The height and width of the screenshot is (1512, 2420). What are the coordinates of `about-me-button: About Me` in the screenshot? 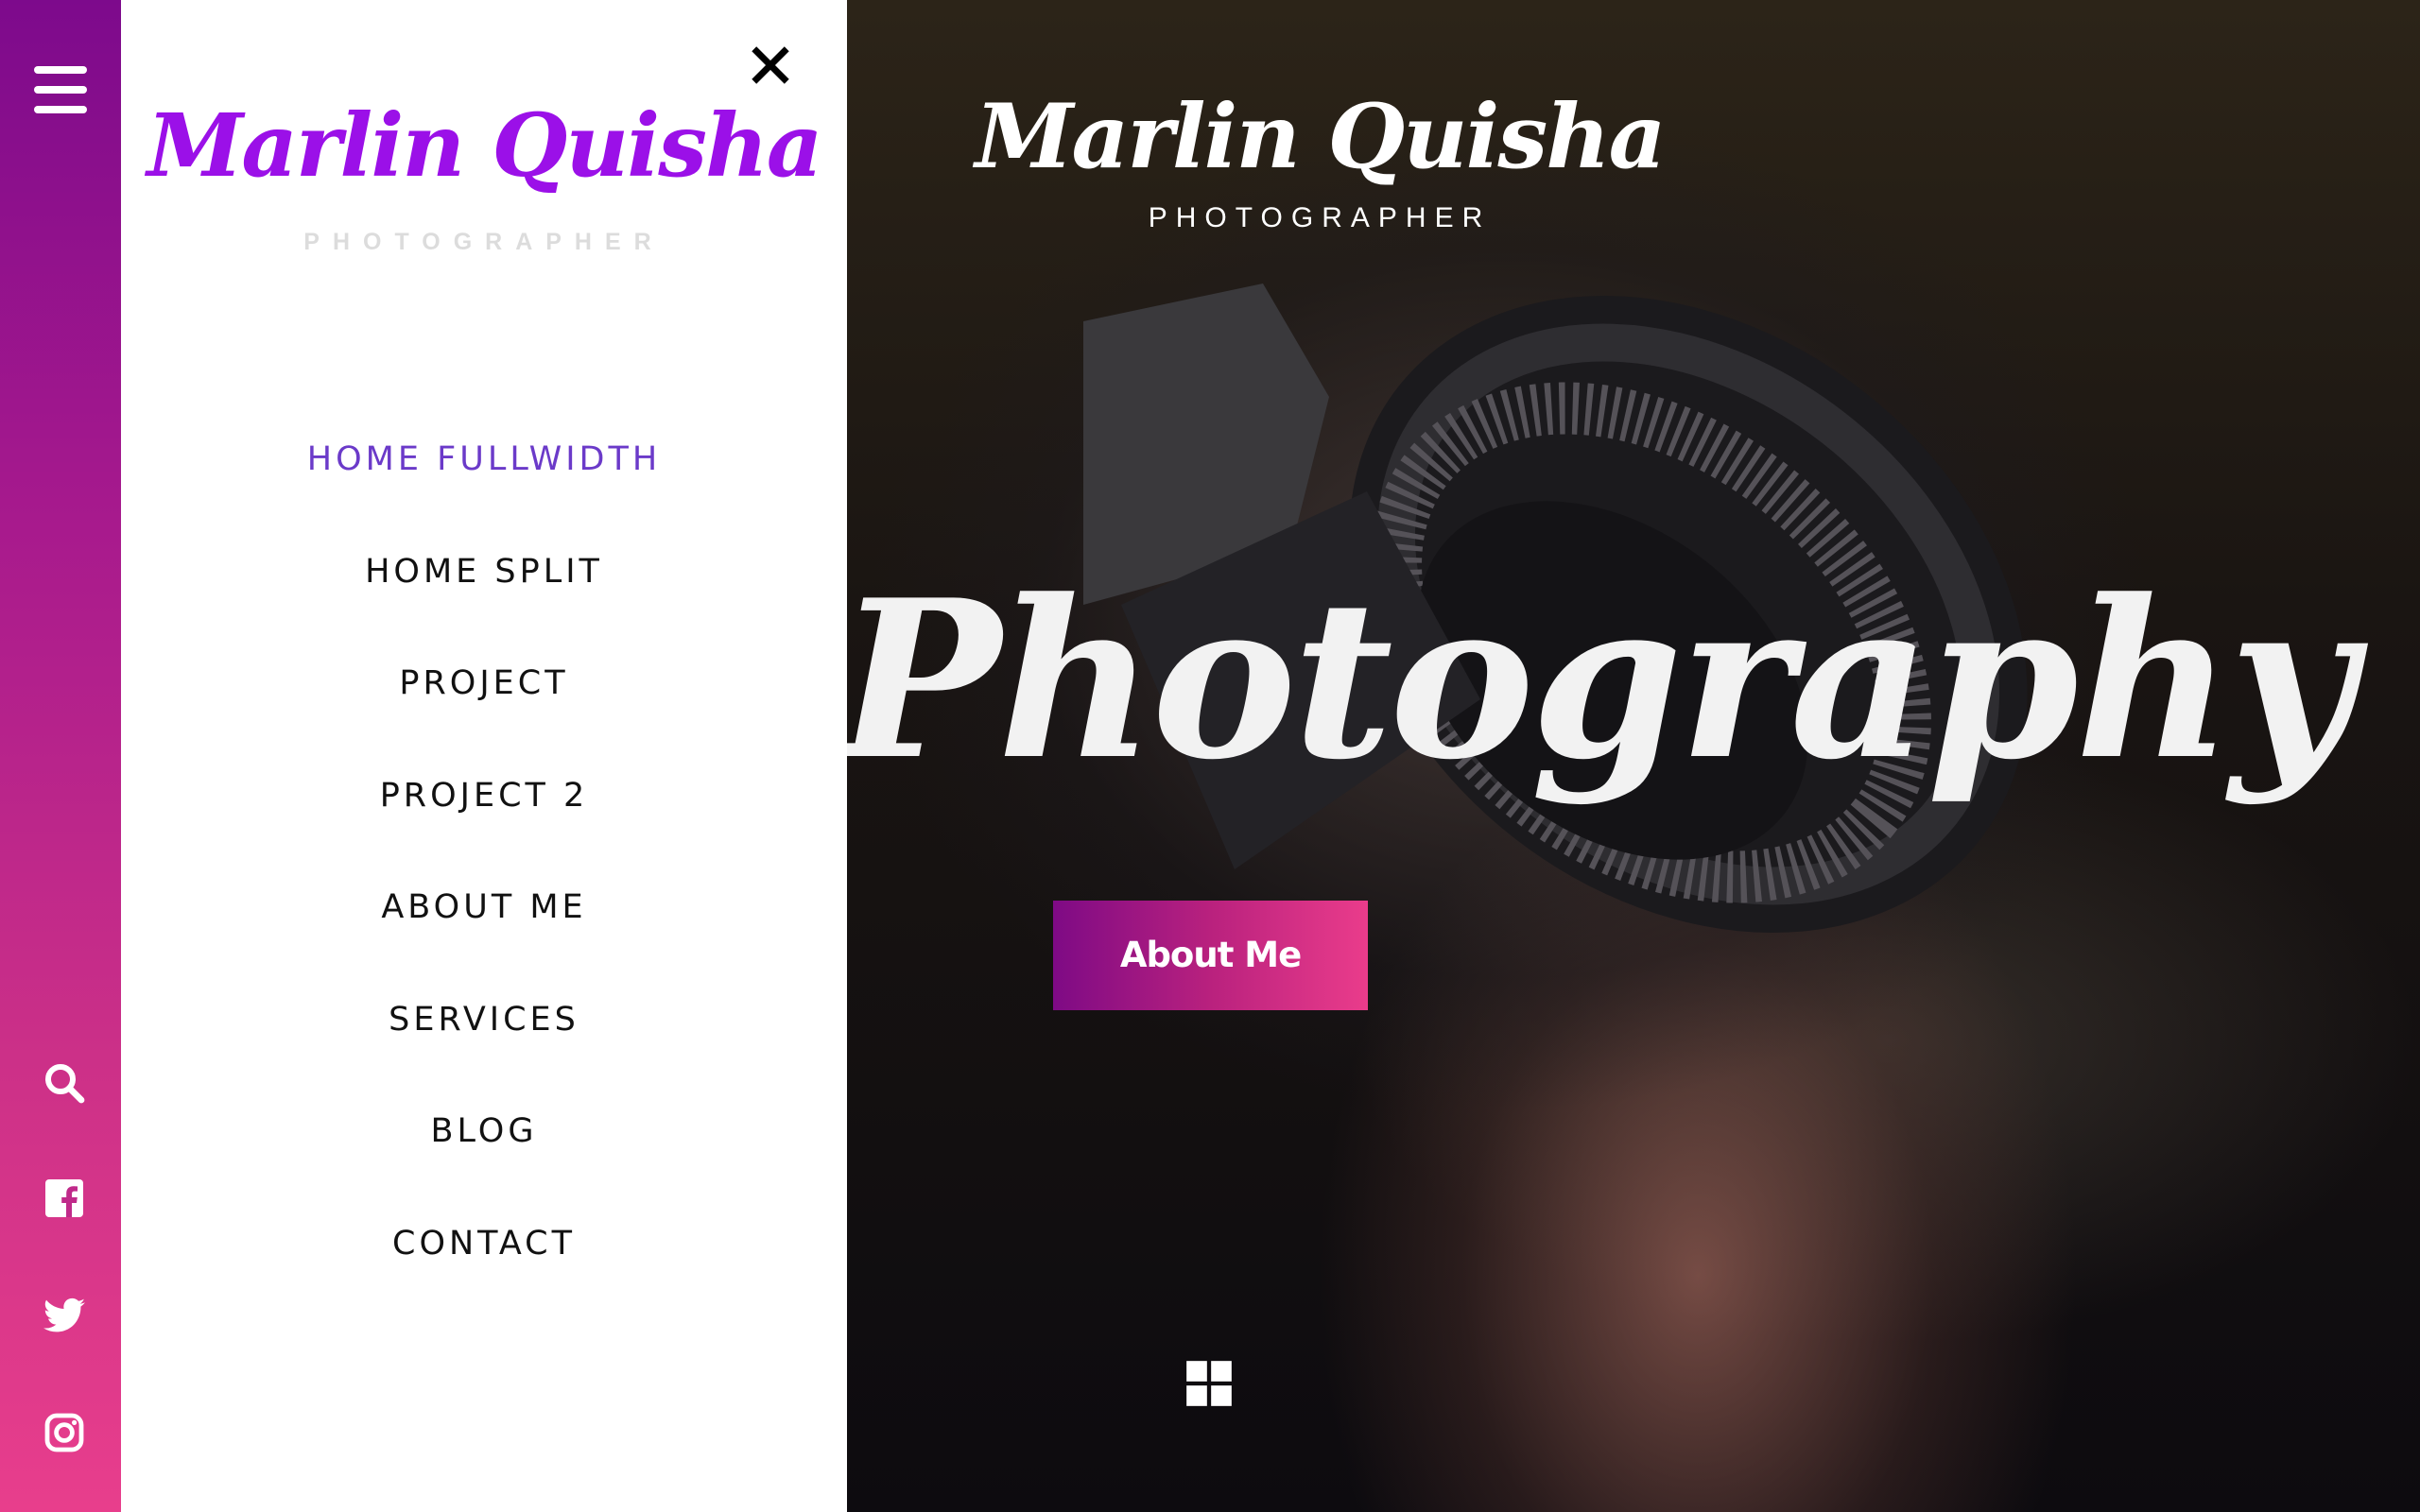 It's located at (1210, 955).